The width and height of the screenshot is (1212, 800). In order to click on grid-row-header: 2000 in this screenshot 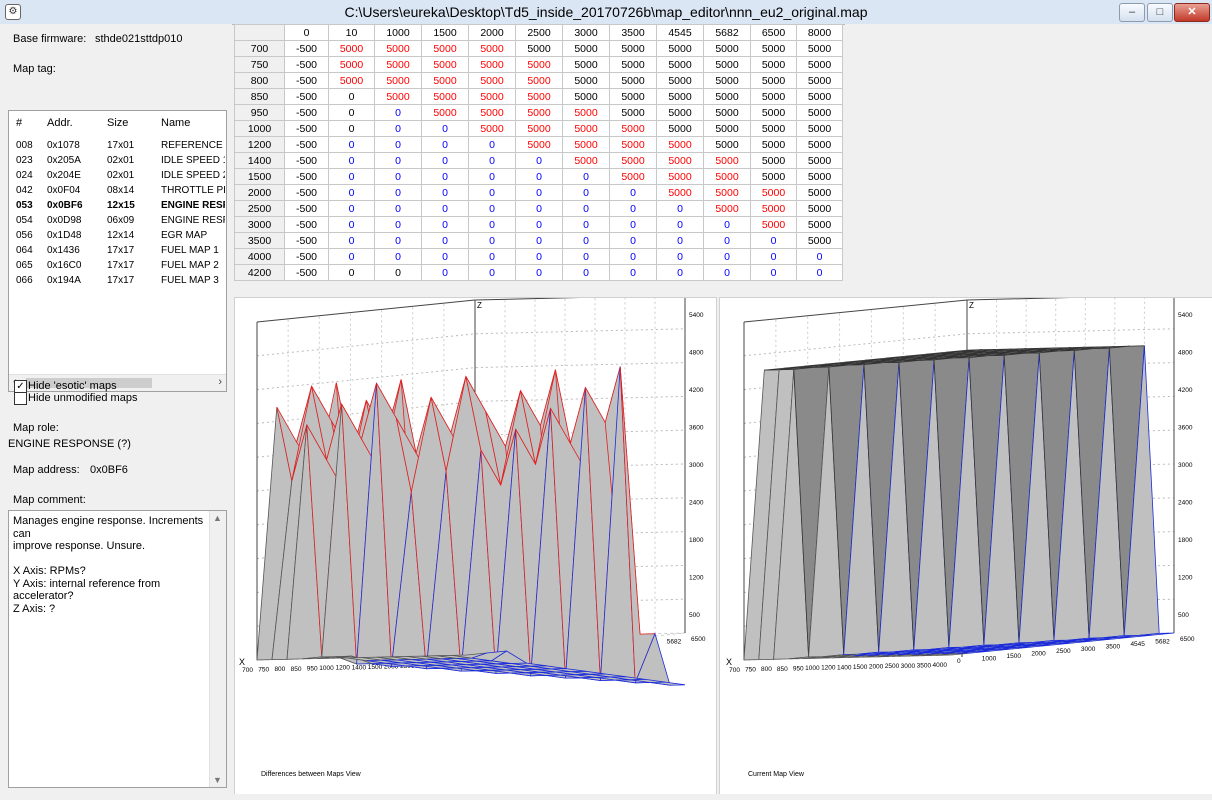, I will do `click(259, 192)`.